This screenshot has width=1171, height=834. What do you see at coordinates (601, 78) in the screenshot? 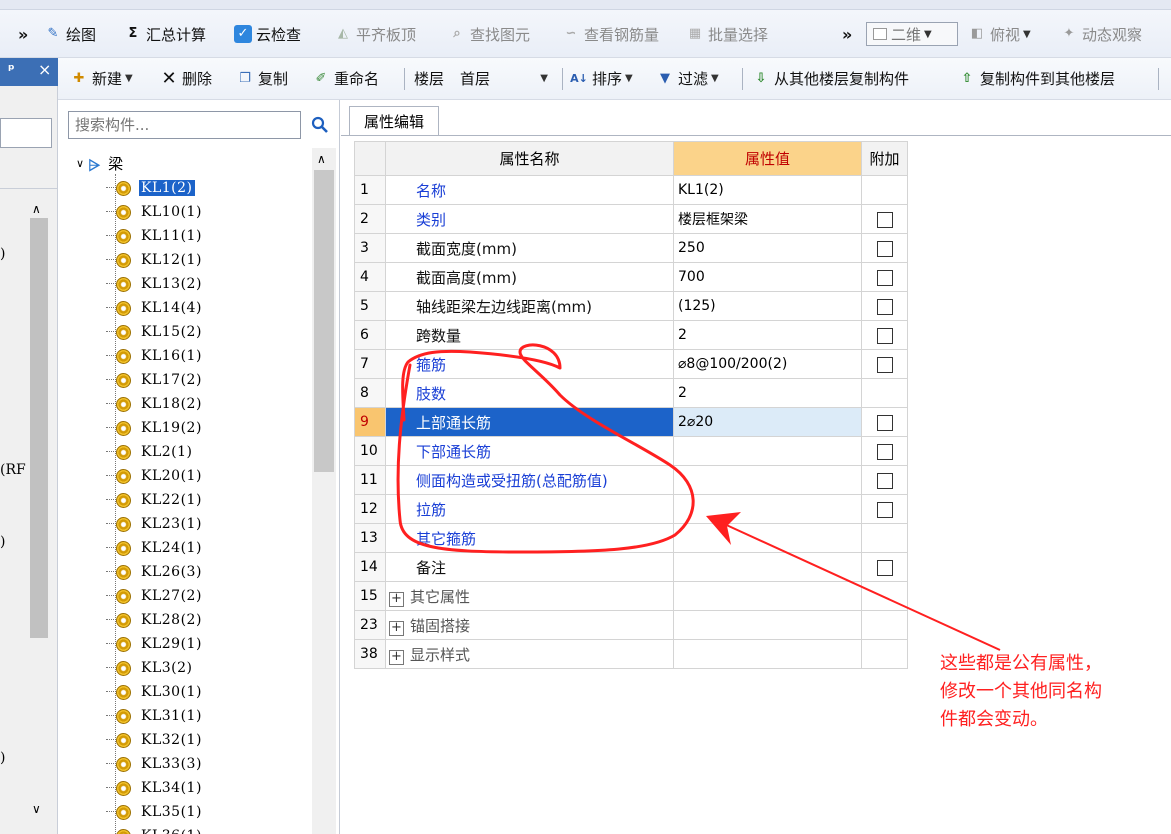
I see `sort-button: A↓ 排序 ▼` at bounding box center [601, 78].